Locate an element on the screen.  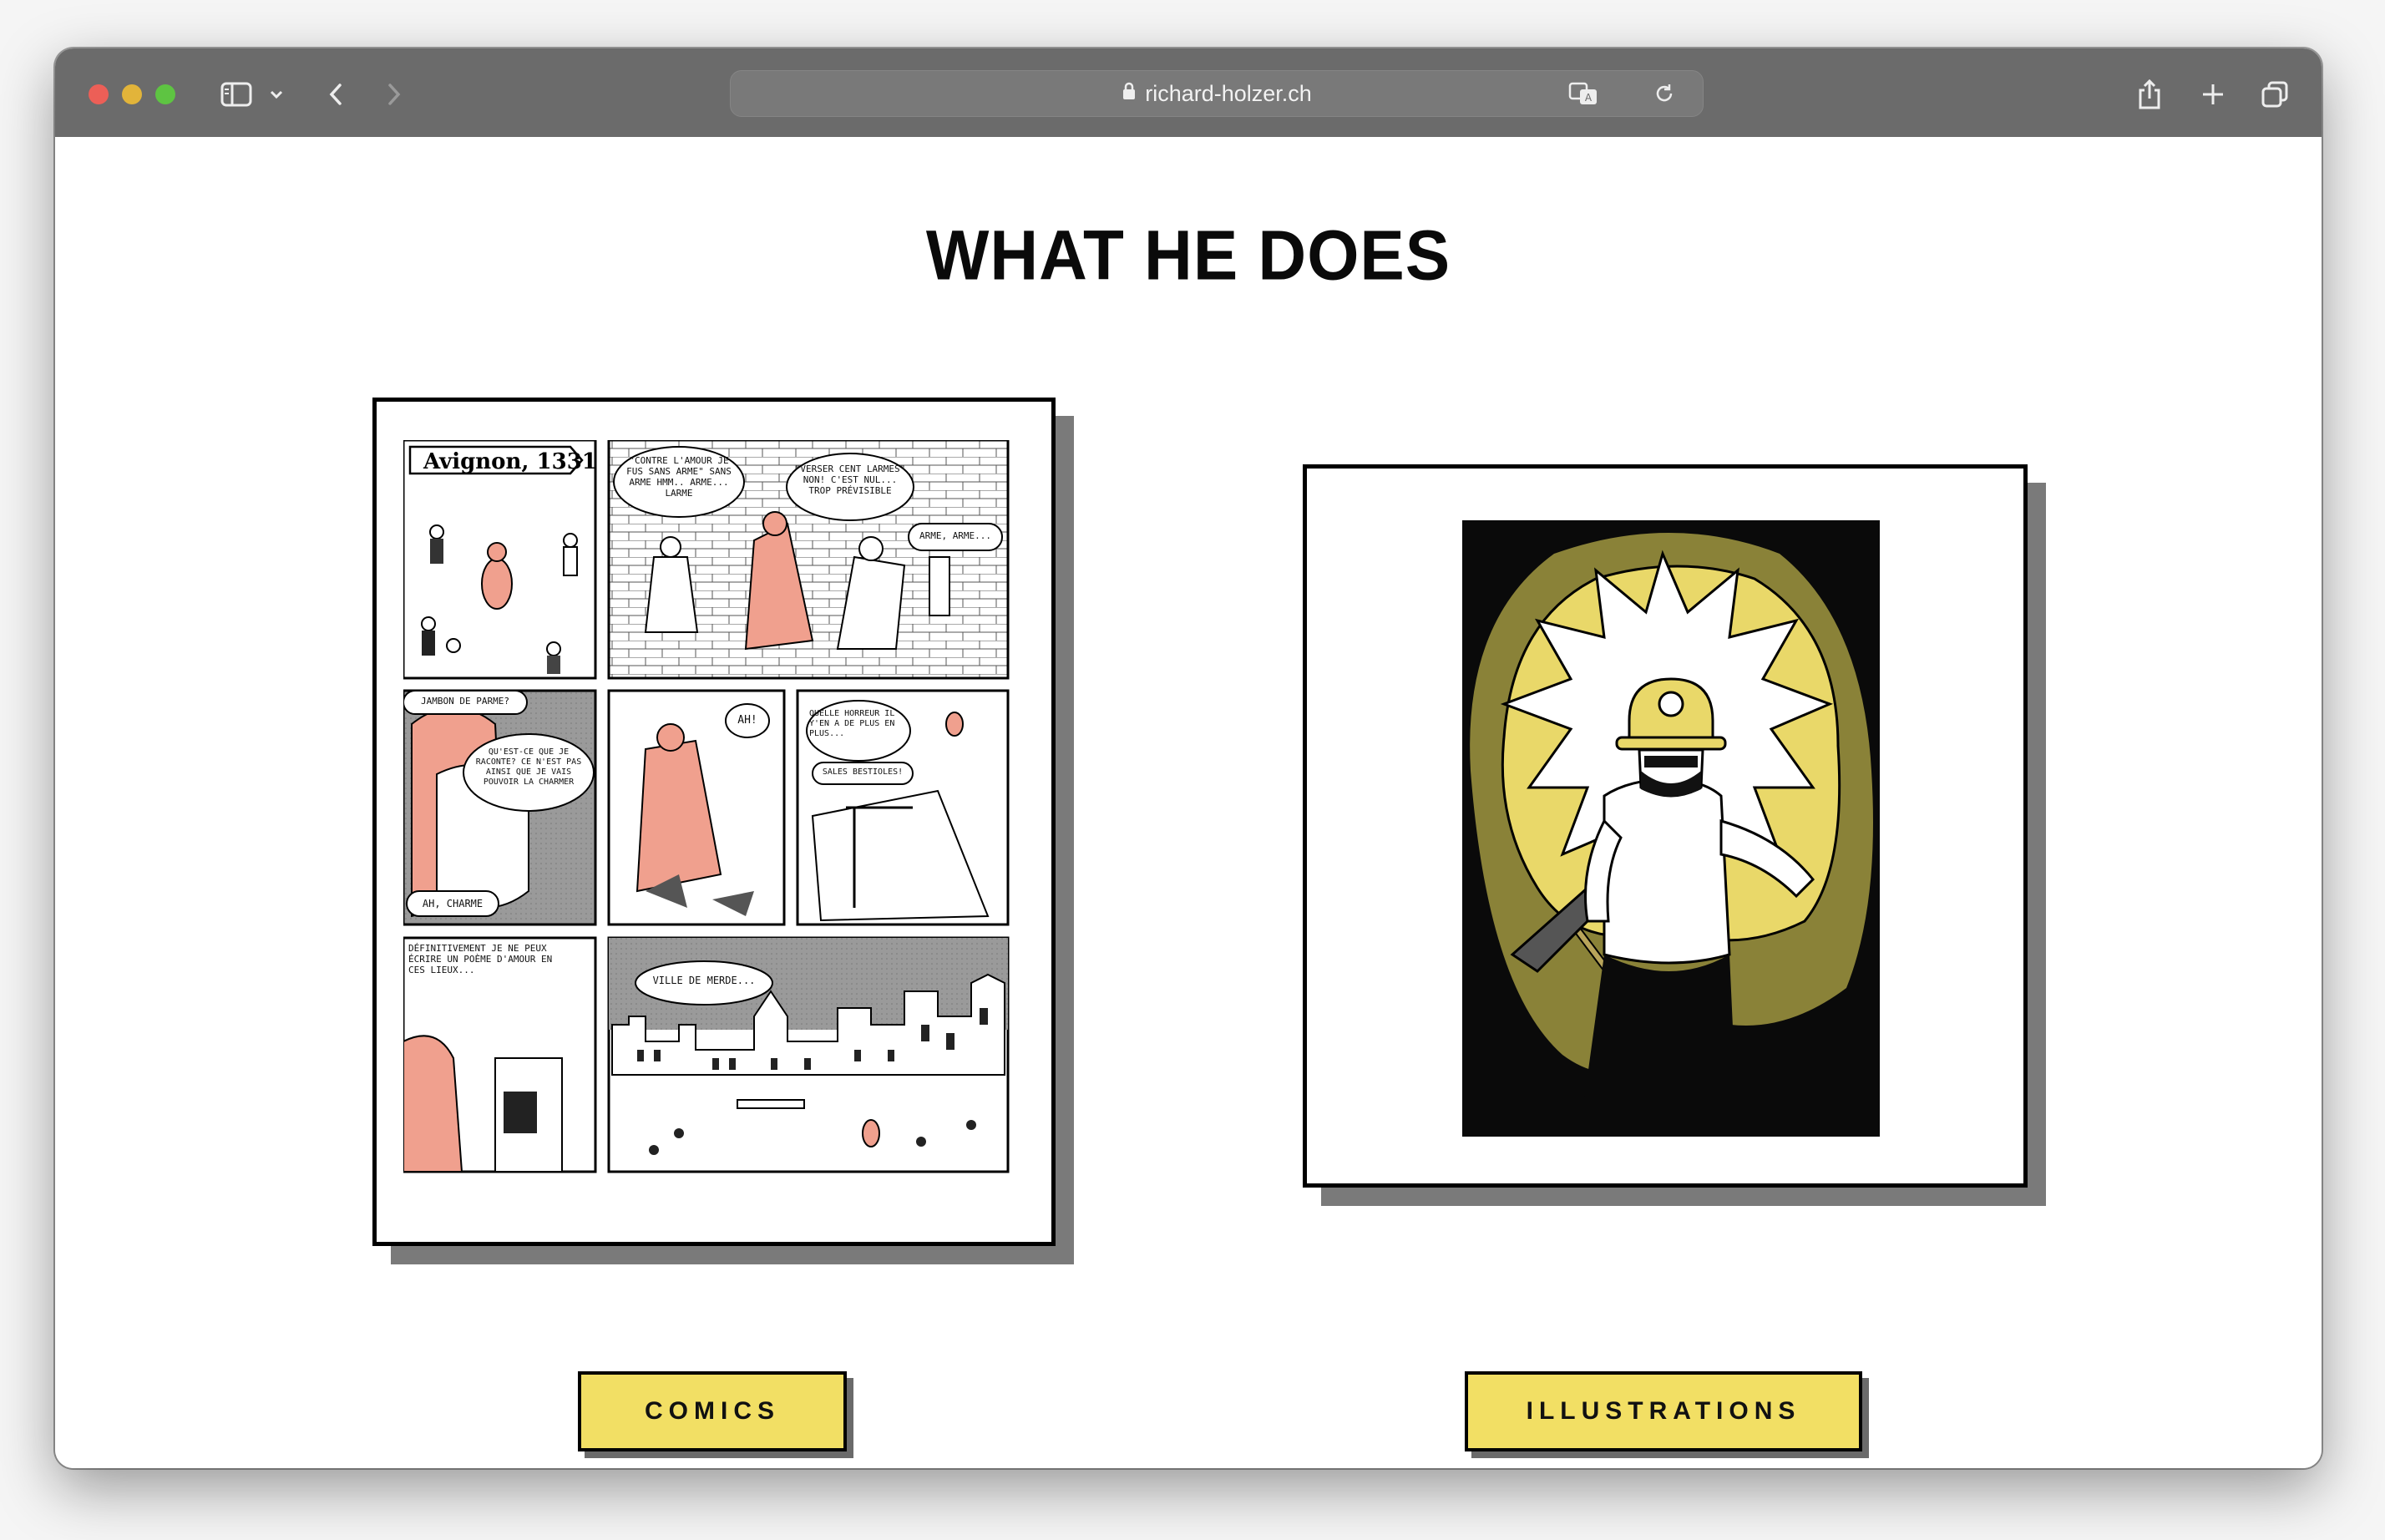
back-icon is located at coordinates (335, 94).